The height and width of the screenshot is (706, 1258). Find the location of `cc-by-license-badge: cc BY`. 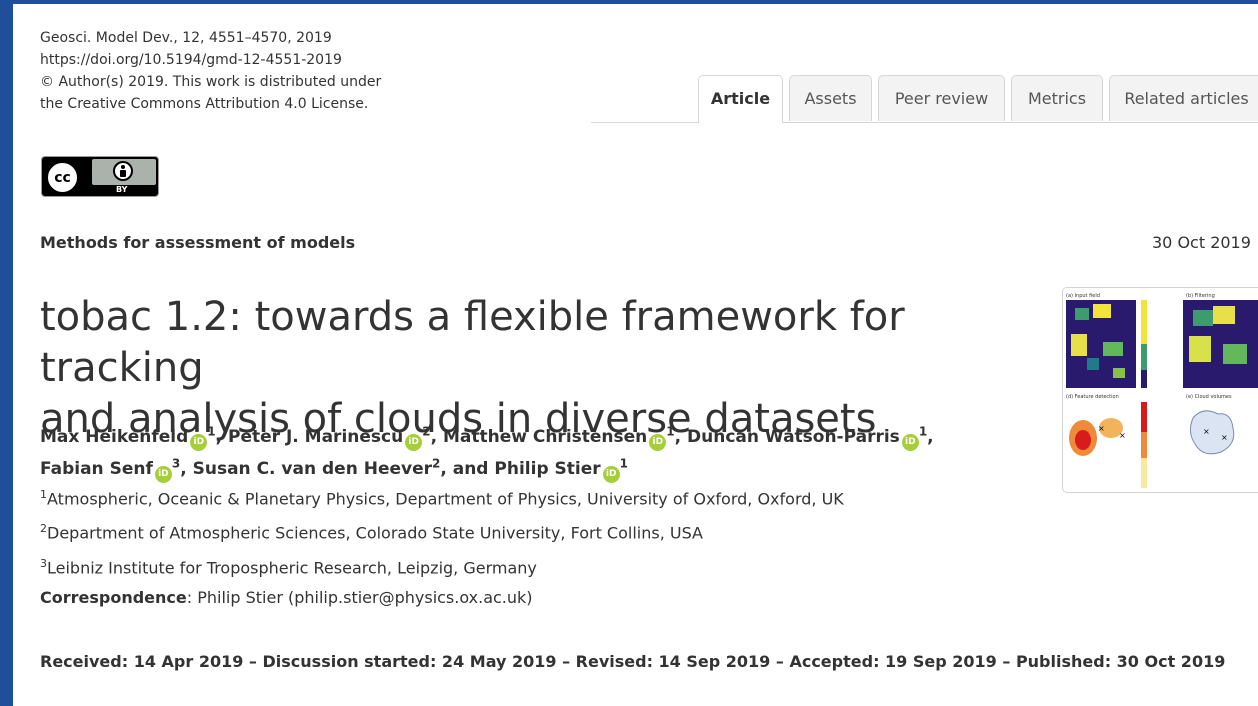

cc-by-license-badge: cc BY is located at coordinates (100, 176).